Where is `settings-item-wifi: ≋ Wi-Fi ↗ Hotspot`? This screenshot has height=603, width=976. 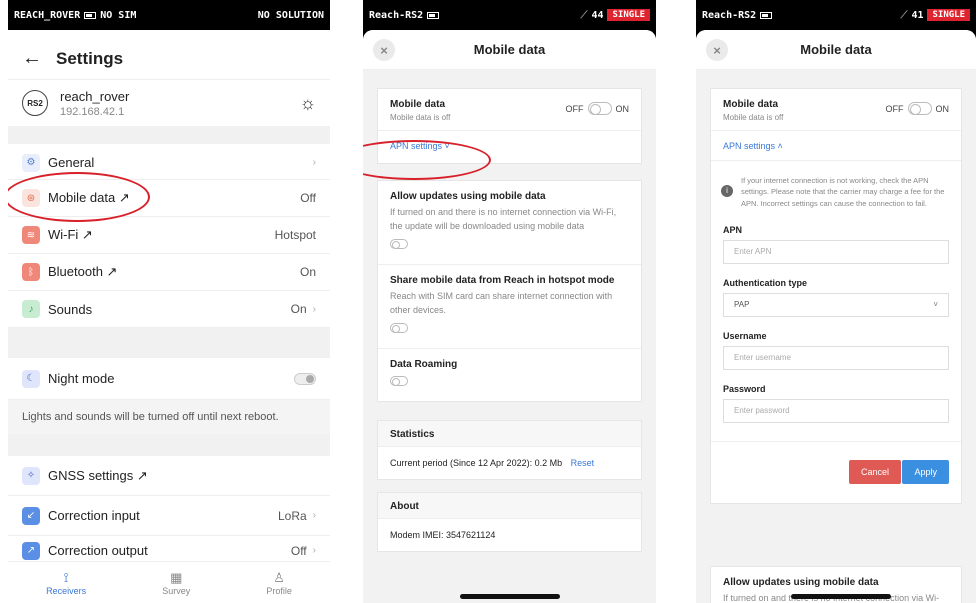
settings-item-wifi: ≋ Wi-Fi ↗ Hotspot is located at coordinates (169, 235).